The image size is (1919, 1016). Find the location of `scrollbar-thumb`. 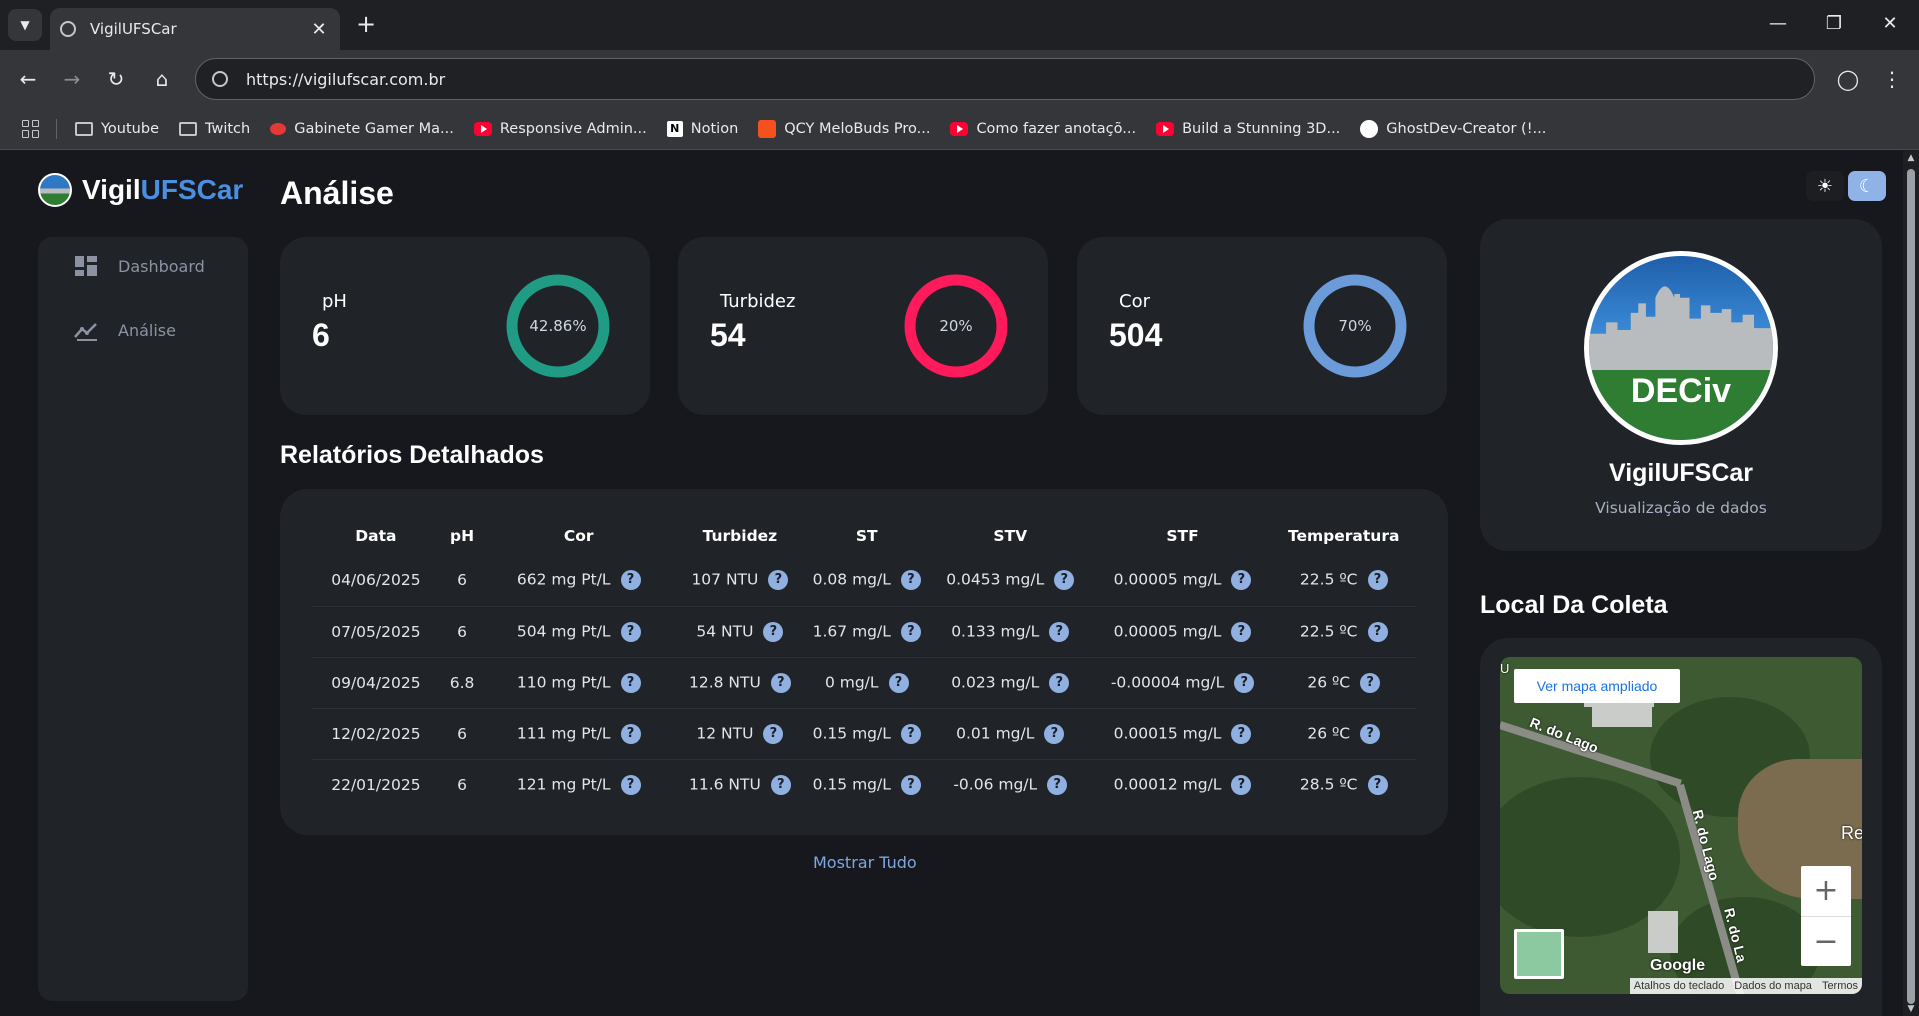

scrollbar-thumb is located at coordinates (1911, 586).